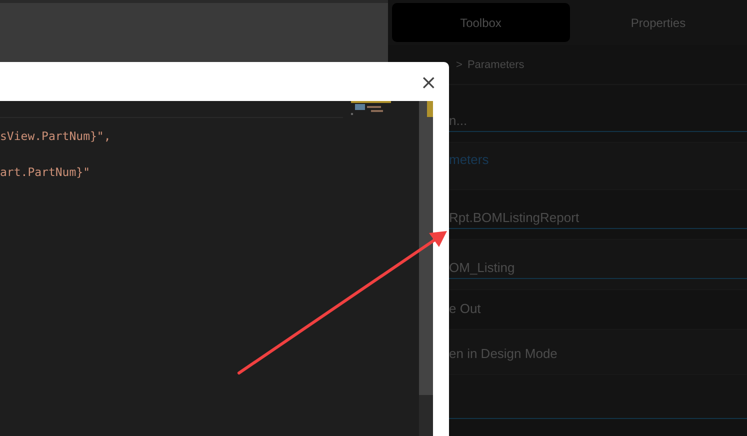 The image size is (747, 436). Describe the element at coordinates (598, 159) in the screenshot. I see `property-link: meters` at that location.